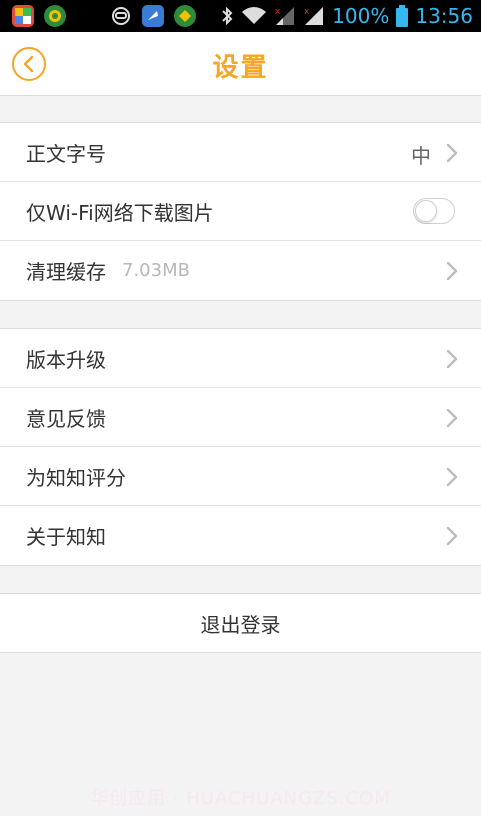 Image resolution: width=481 pixels, height=816 pixels. What do you see at coordinates (227, 16) in the screenshot?
I see `bluetooth-icon` at bounding box center [227, 16].